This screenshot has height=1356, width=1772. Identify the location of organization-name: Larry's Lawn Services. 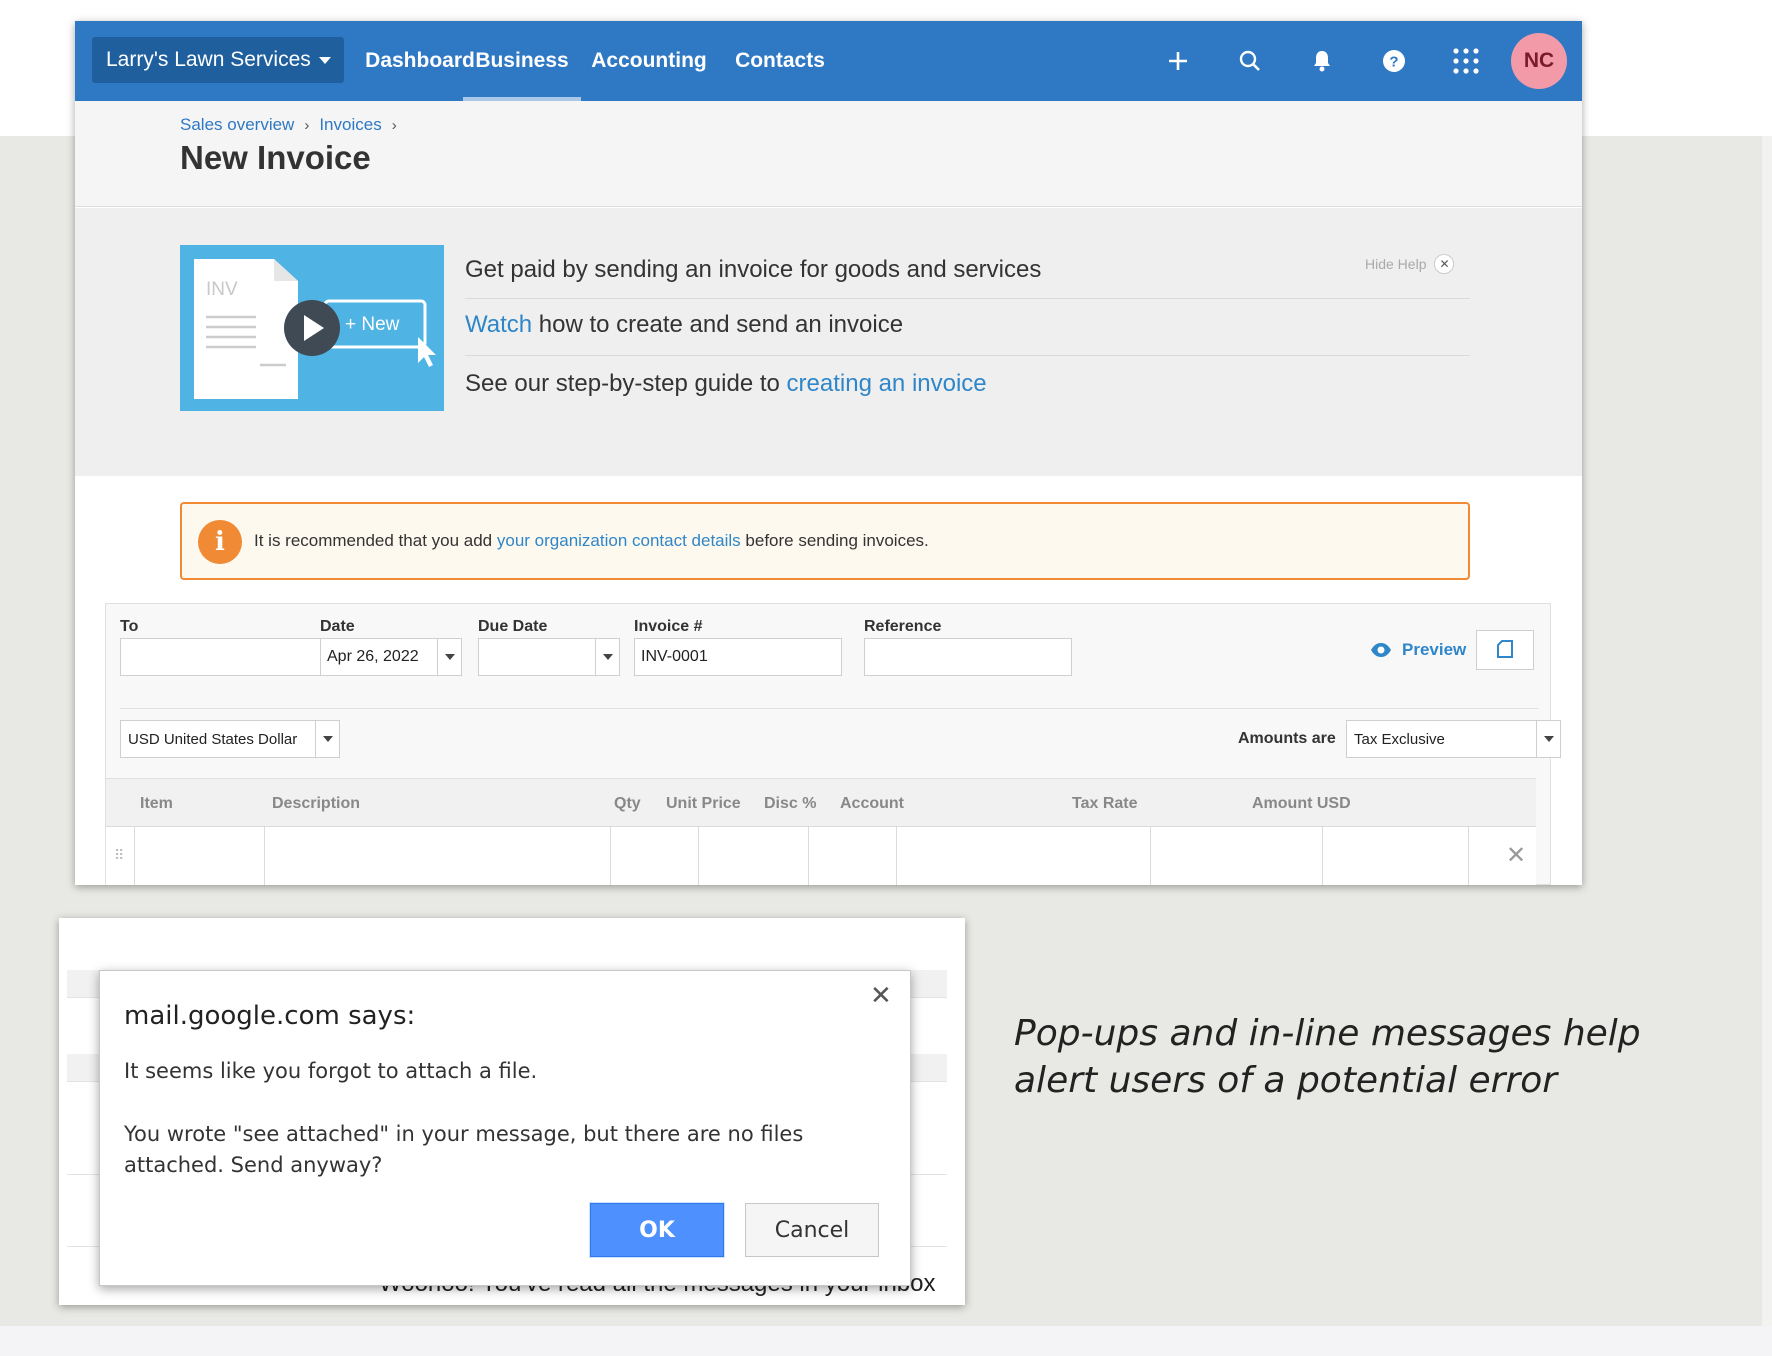
(208, 59).